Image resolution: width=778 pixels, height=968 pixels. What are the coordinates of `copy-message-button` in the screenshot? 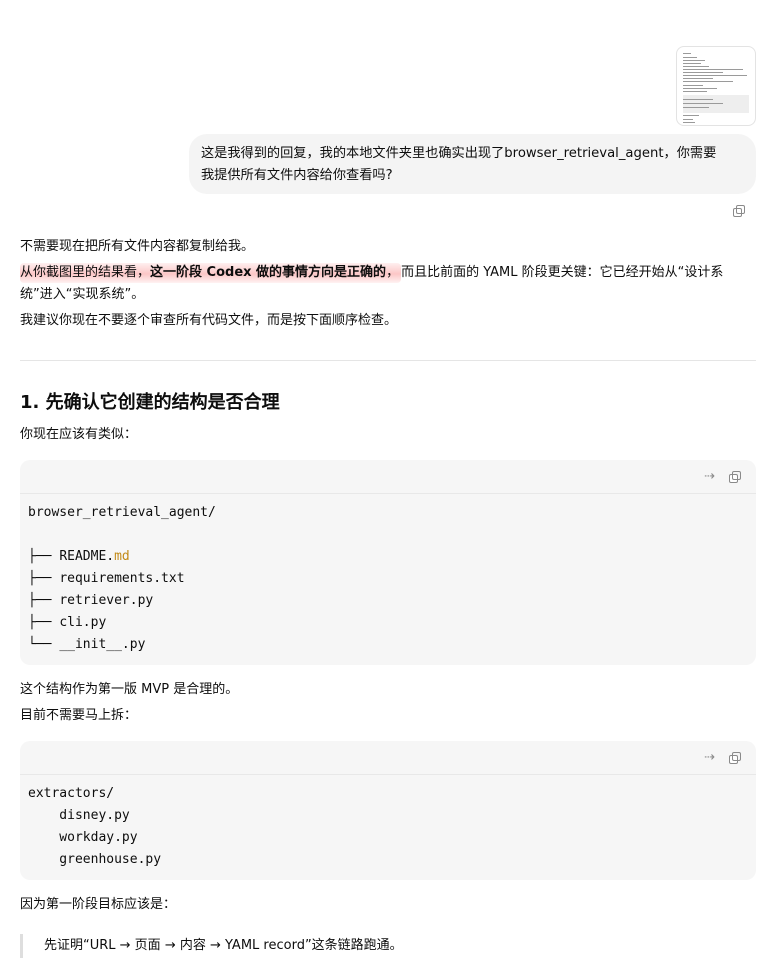 It's located at (739, 211).